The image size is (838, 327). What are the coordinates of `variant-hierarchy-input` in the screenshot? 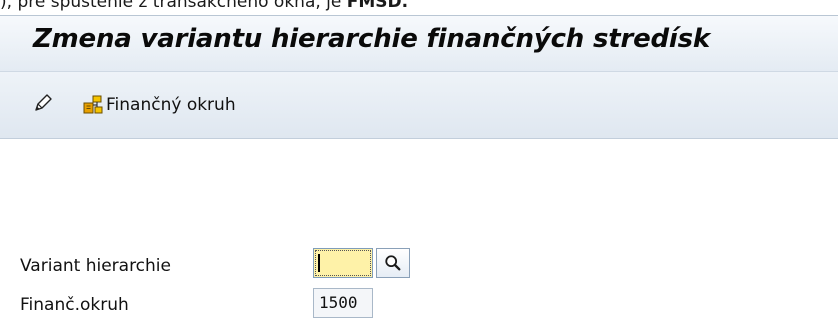 It's located at (343, 263).